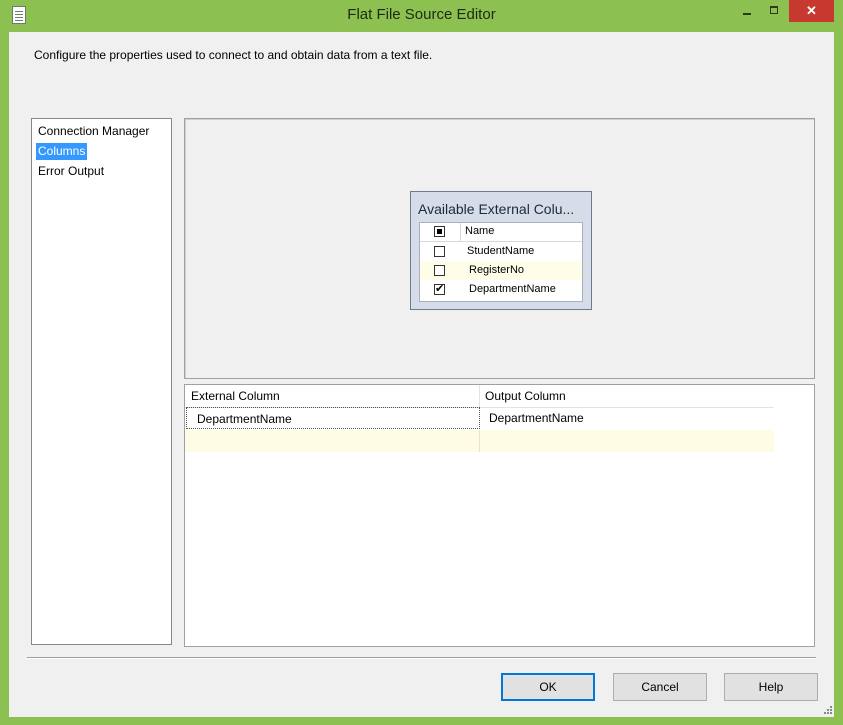  I want to click on select-all-column, so click(440, 232).